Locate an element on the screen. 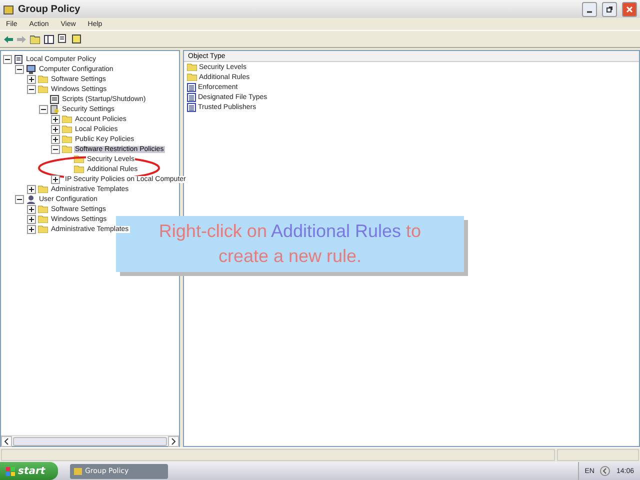  scroll-left-button is located at coordinates (6, 441).